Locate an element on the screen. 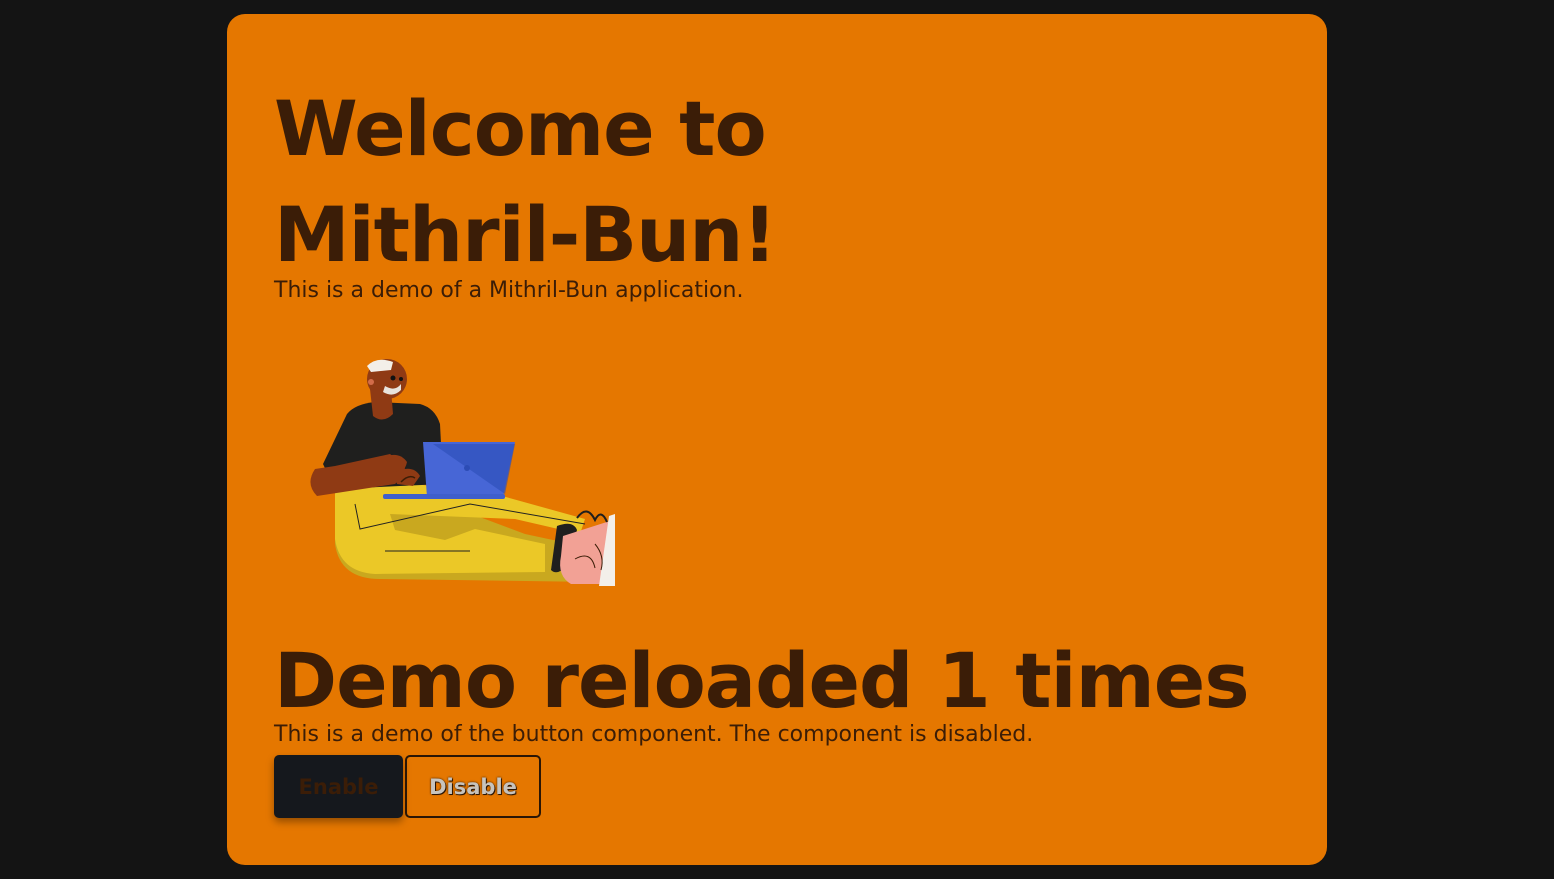 Image resolution: width=1554 pixels, height=879 pixels. button-group: Enable Disable is located at coordinates (407, 786).